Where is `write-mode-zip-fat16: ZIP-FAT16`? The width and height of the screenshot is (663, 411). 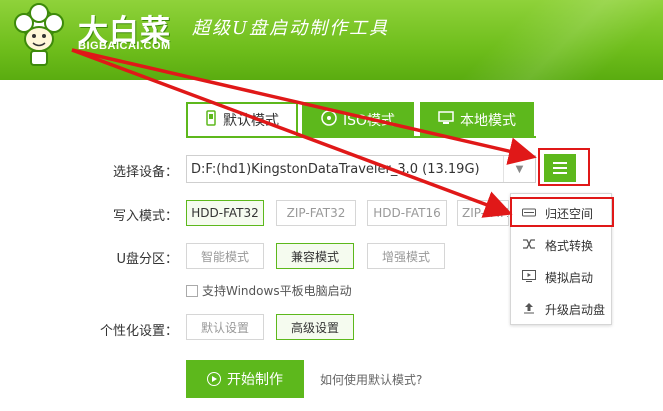
write-mode-zip-fat16: ZIP-FAT16 is located at coordinates (483, 213).